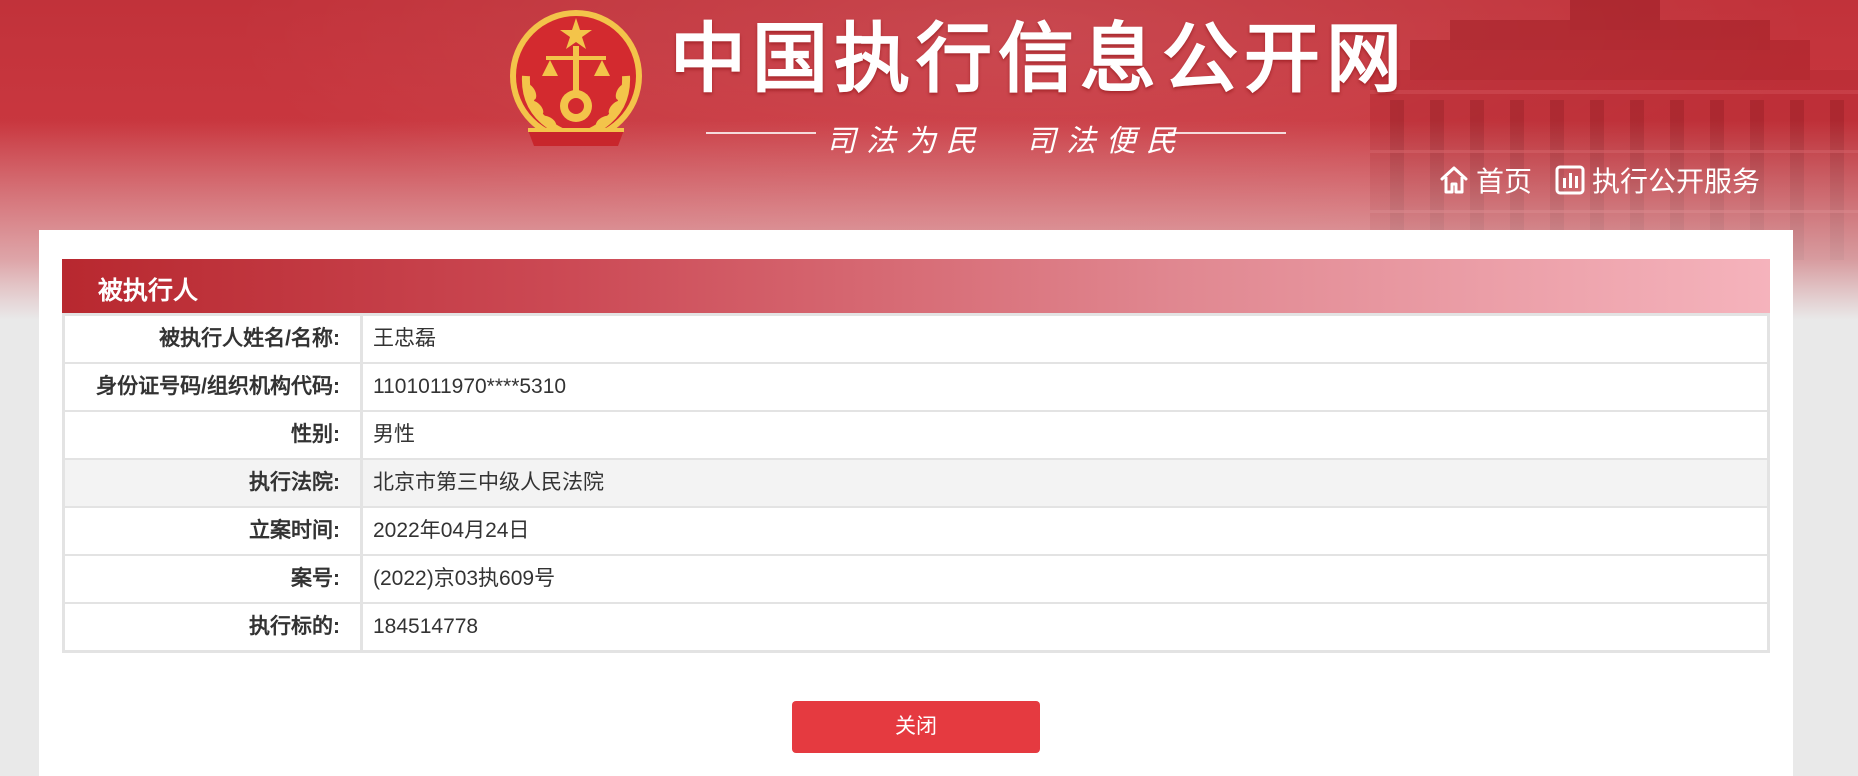 This screenshot has height=776, width=1858. Describe the element at coordinates (1065, 435) in the screenshot. I see `gender-value: 男性` at that location.